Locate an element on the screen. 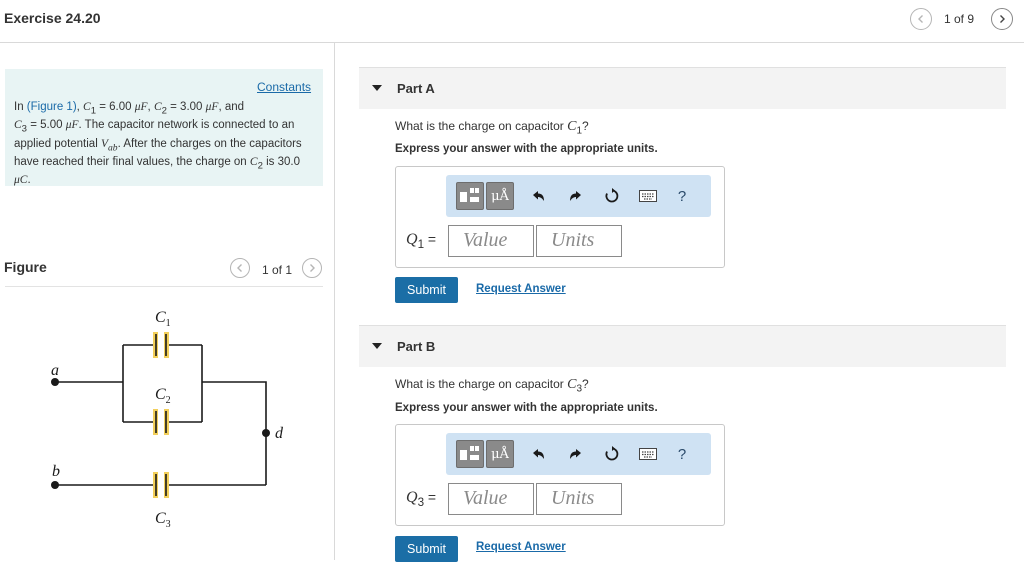 The width and height of the screenshot is (1024, 562). terminal-d is located at coordinates (266, 433).